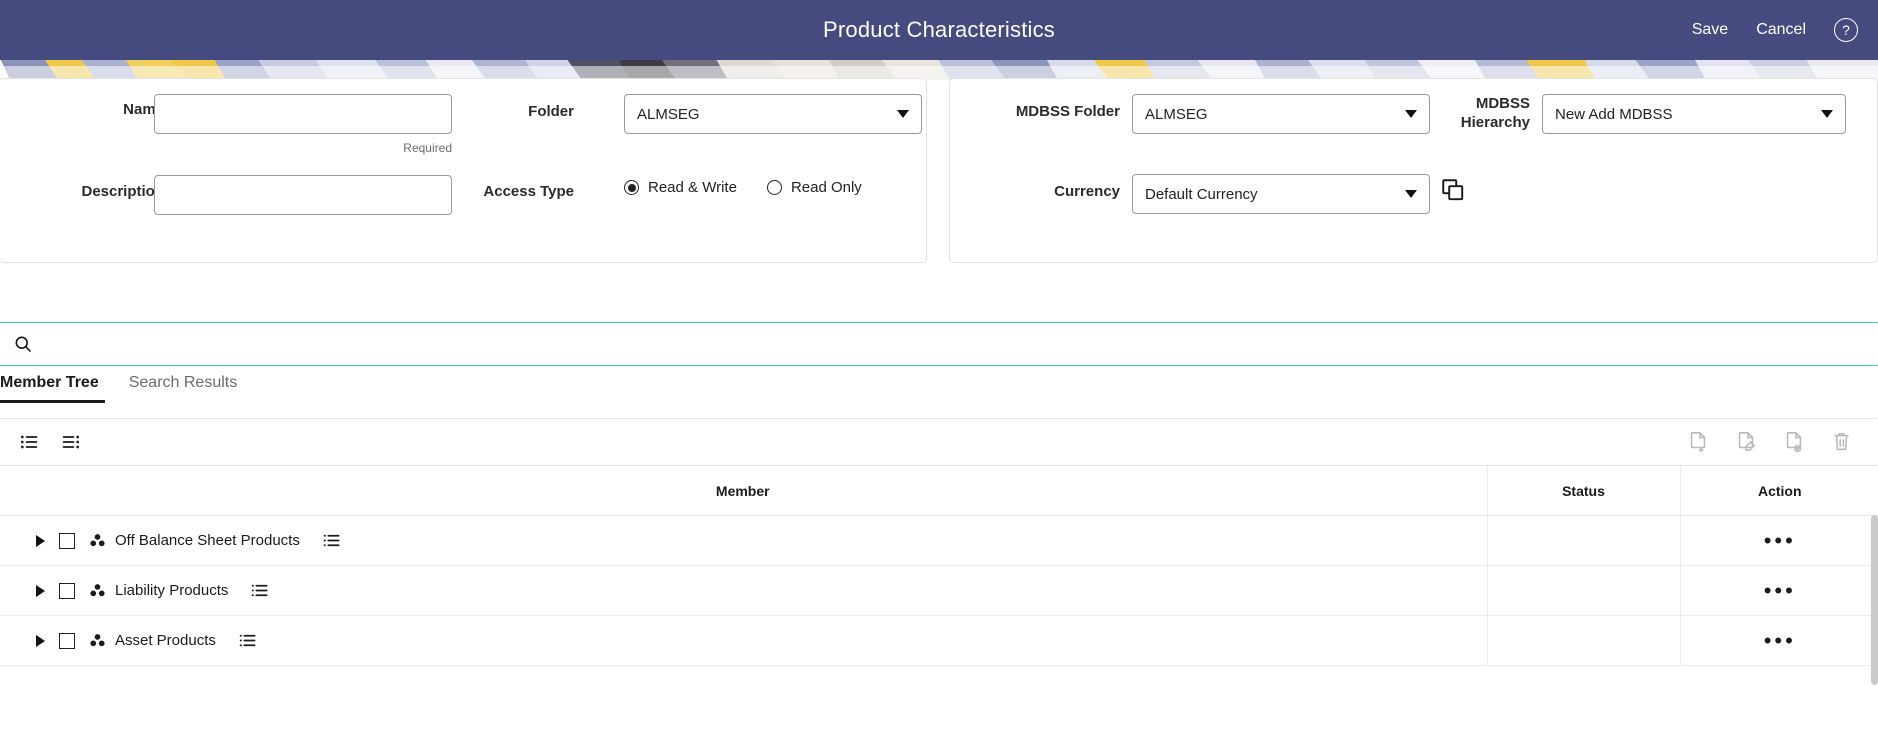 The height and width of the screenshot is (729, 1878). What do you see at coordinates (303, 114) in the screenshot?
I see `name-input` at bounding box center [303, 114].